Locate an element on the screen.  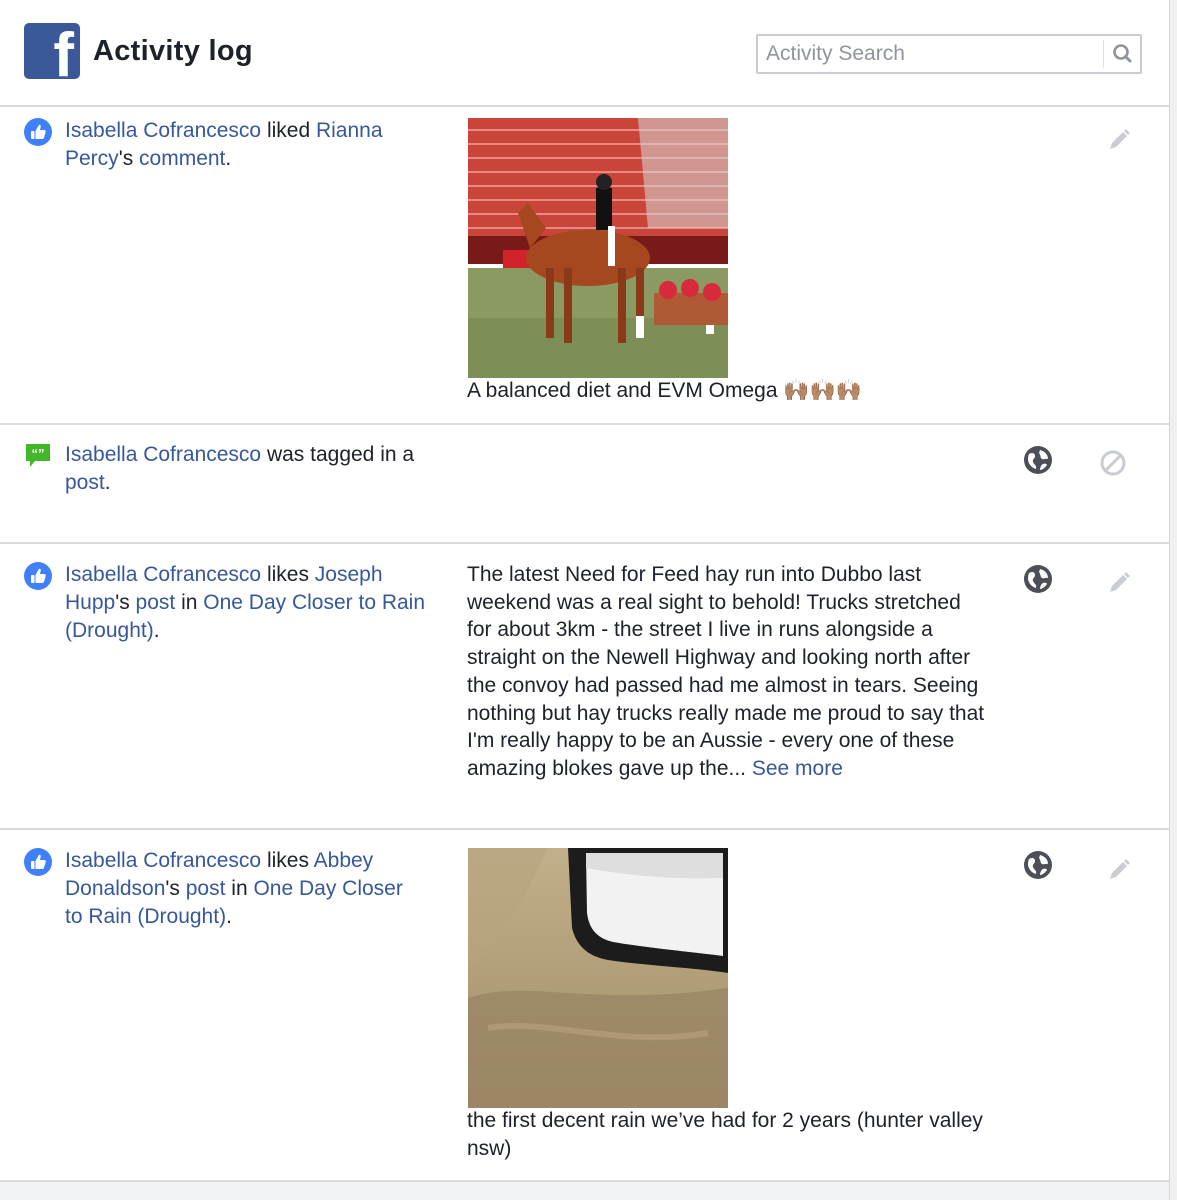
facebook-logo-icon: f is located at coordinates (52, 51).